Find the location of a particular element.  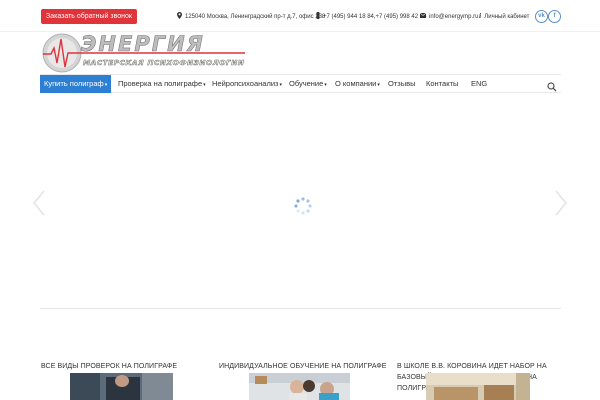

svg-text: МАСТЕРСКАЯ ПСИХОФИЗИОЛОГИИ is located at coordinates (163, 62).